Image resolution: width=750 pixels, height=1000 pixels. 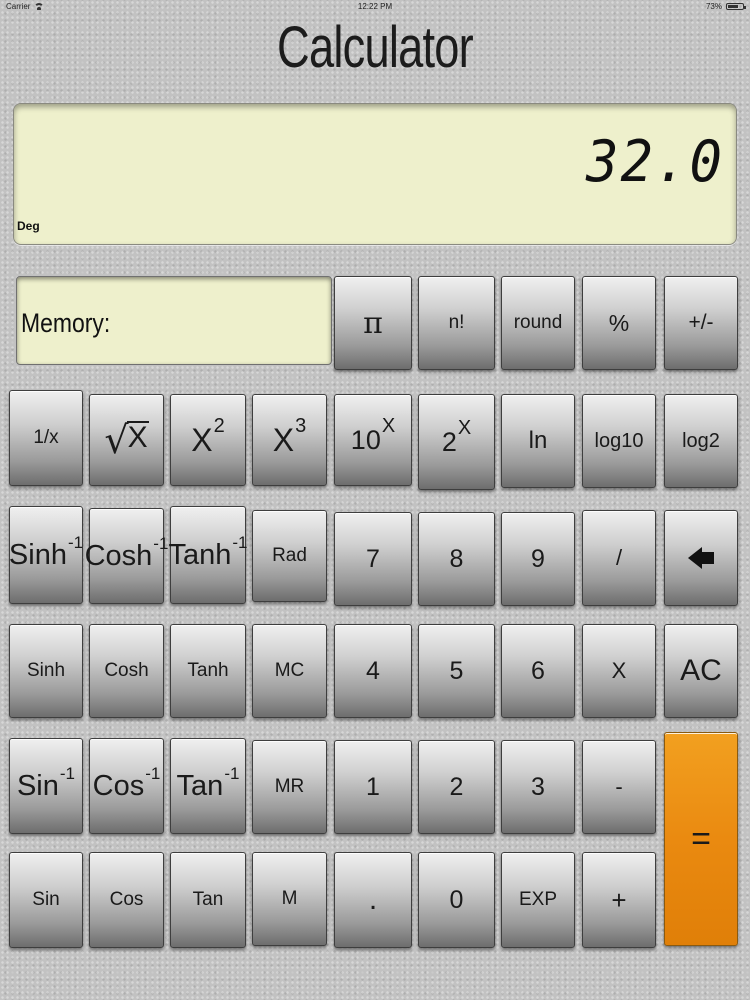 I want to click on memory-store-button: M, so click(x=289, y=899).